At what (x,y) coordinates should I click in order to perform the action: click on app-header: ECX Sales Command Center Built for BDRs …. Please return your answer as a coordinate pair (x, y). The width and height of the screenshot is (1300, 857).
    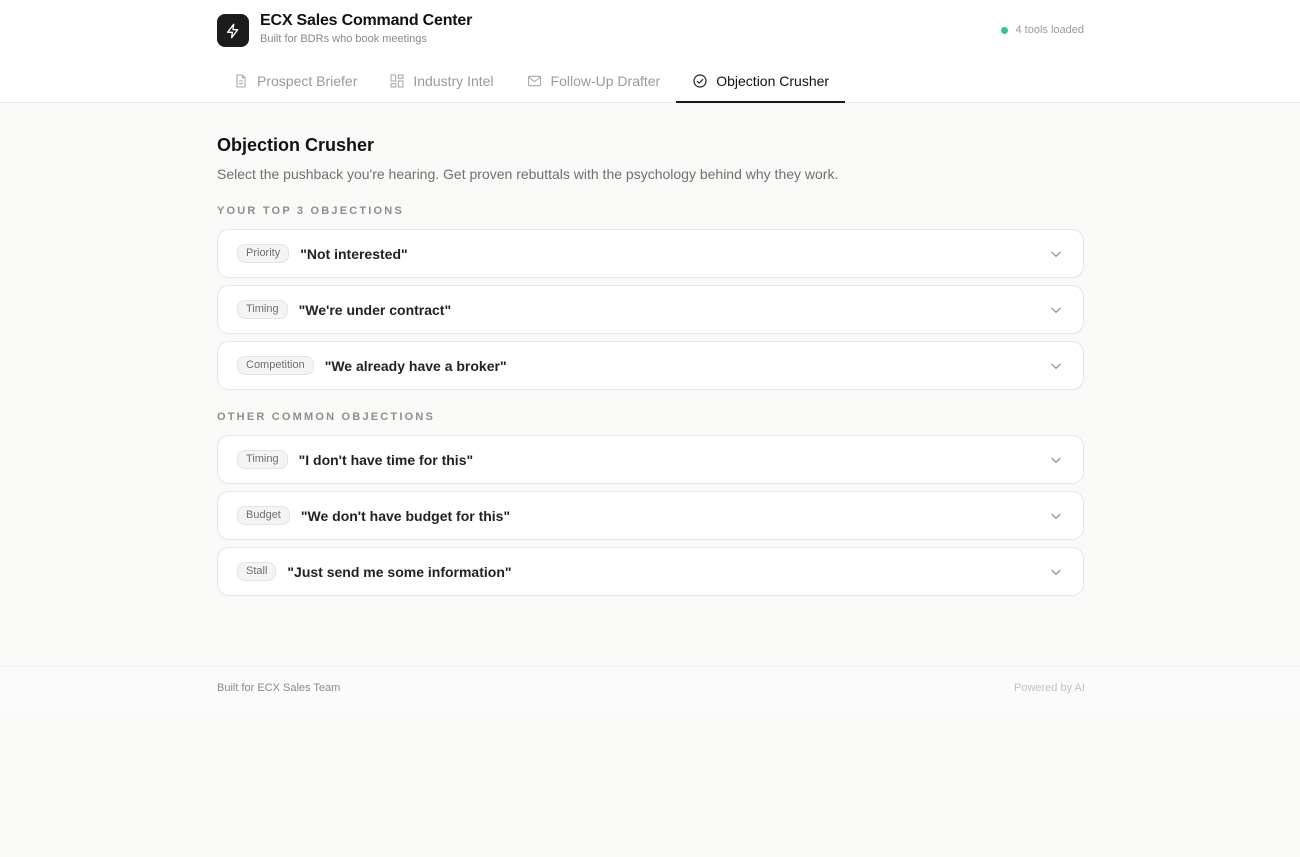
    Looking at the image, I should click on (650, 51).